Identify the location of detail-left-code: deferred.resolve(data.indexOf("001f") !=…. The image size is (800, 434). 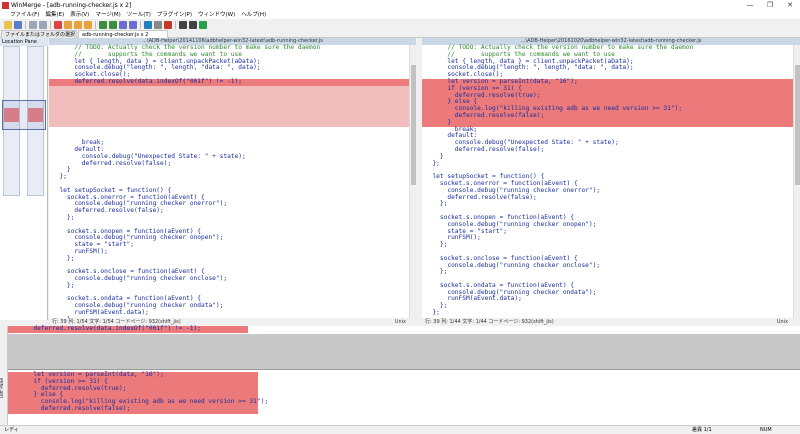
(106, 329).